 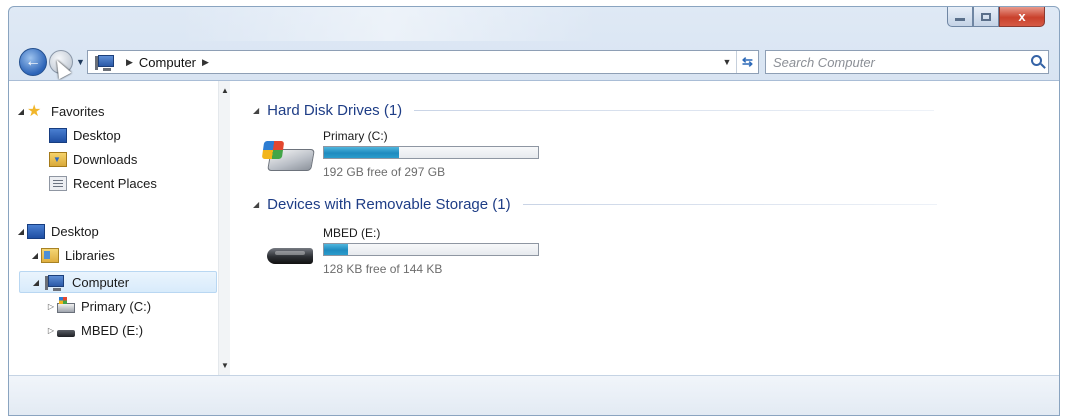 What do you see at coordinates (58, 159) in the screenshot?
I see `downloads-folder-icon` at bounding box center [58, 159].